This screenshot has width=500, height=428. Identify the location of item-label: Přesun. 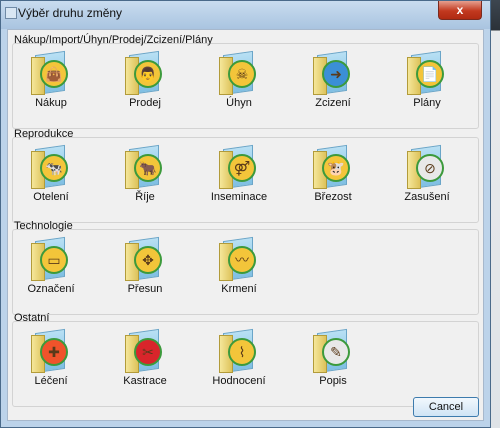
(145, 289).